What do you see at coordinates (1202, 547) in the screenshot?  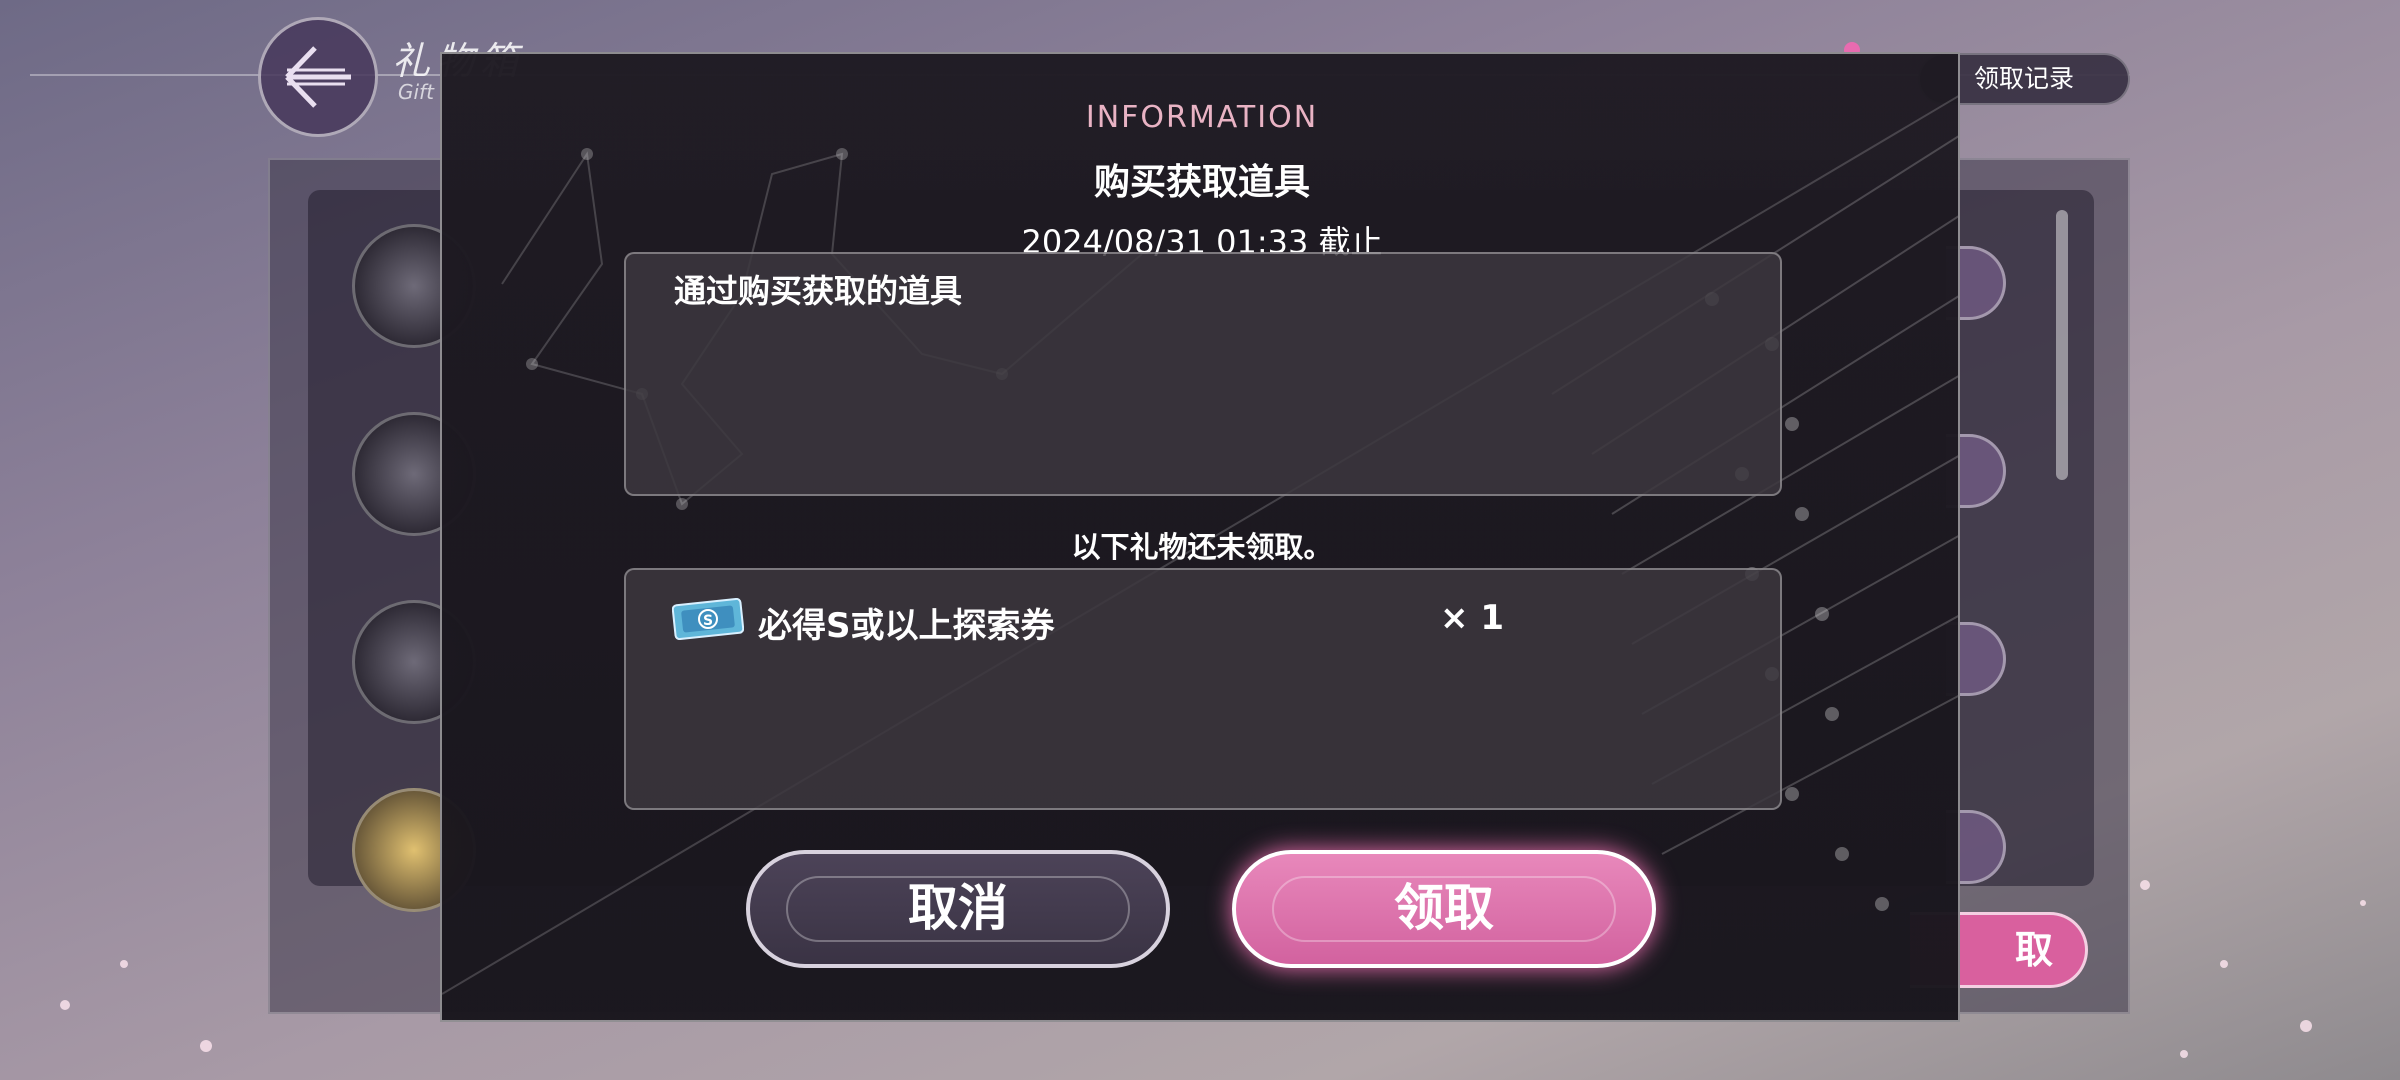 I see `unclaimed-notice: 以下礼物还未领取。` at bounding box center [1202, 547].